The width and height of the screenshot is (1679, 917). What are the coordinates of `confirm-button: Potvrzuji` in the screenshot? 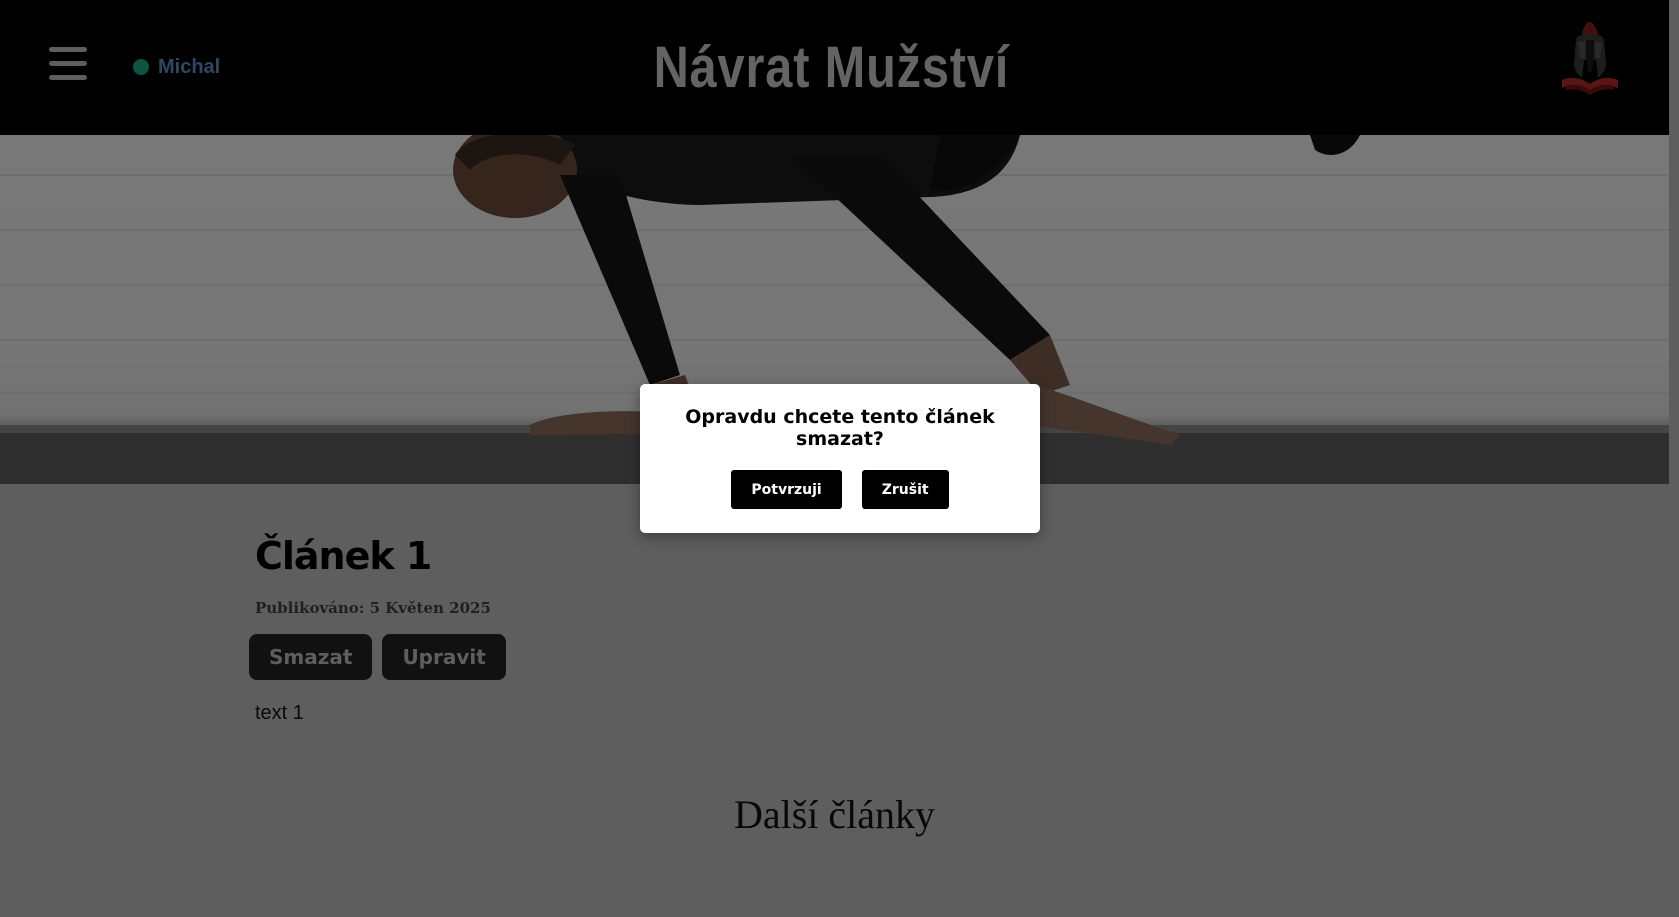 It's located at (786, 489).